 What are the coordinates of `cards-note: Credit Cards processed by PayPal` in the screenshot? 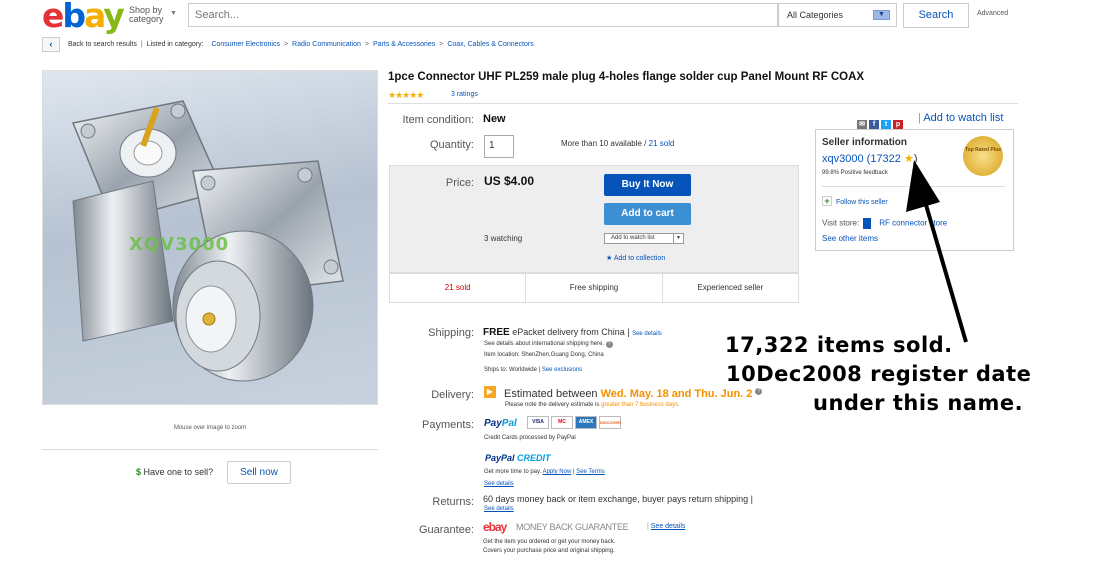 It's located at (530, 438).